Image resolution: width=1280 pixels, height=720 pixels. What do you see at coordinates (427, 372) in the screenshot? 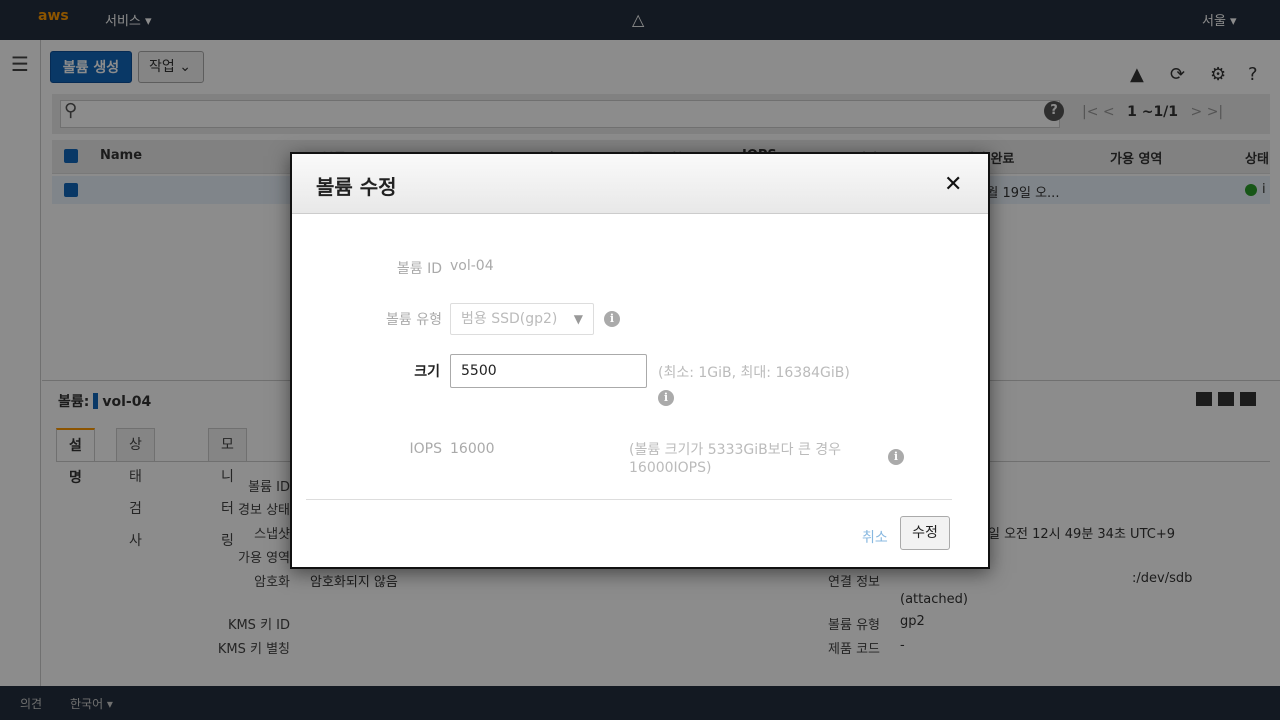
I see `size-label: 크기` at bounding box center [427, 372].